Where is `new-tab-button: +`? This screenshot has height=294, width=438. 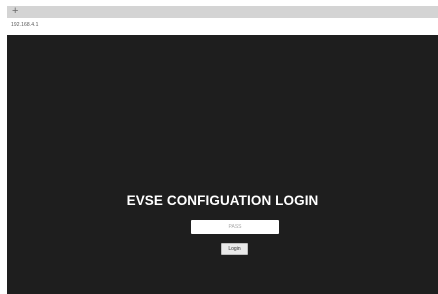
new-tab-button: + is located at coordinates (15, 11).